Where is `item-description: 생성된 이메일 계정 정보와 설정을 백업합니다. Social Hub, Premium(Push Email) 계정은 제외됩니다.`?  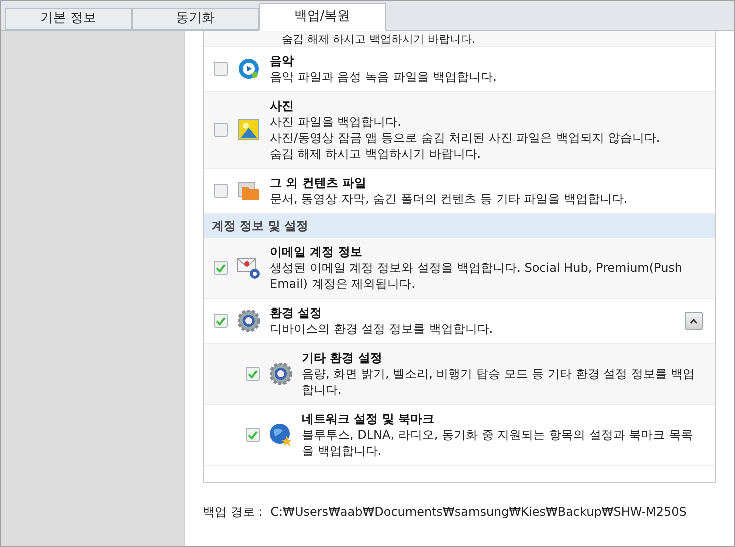
item-description: 생성된 이메일 계정 정보와 설정을 백업합니다. Social Hub, Premium(Push Email) 계정은 제외됩니다. is located at coordinates (477, 276).